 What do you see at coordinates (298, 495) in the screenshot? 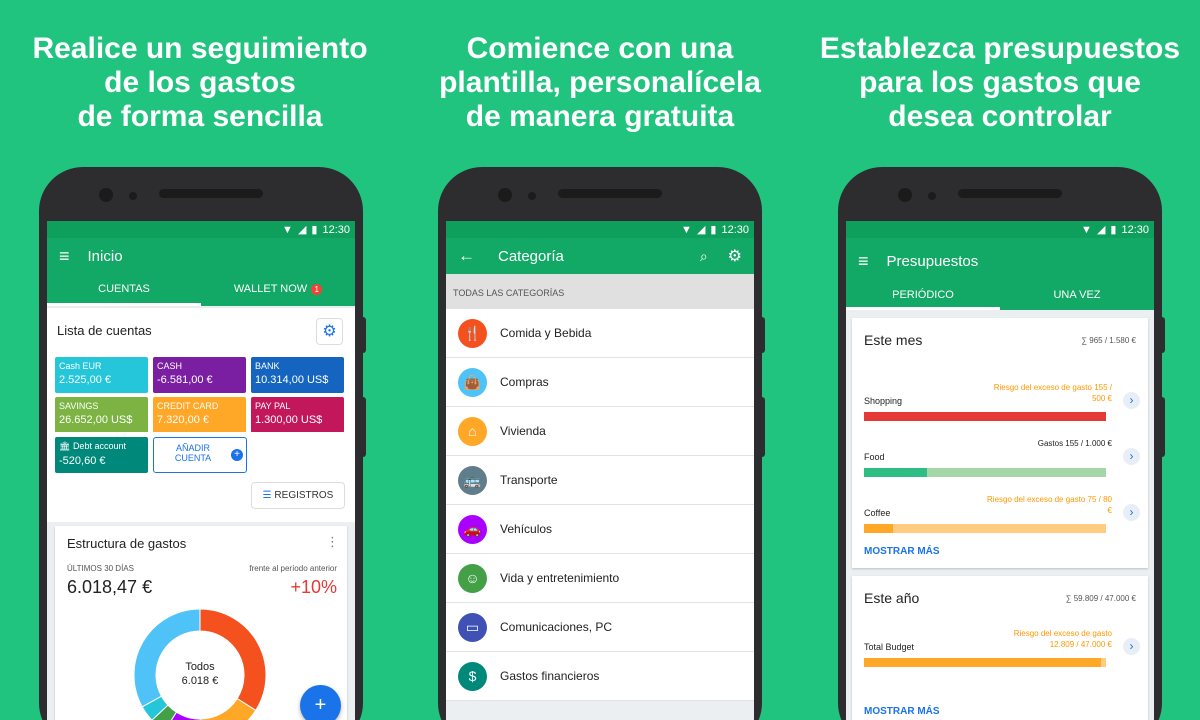
I see `records-button: ☰ REGISTROS` at bounding box center [298, 495].